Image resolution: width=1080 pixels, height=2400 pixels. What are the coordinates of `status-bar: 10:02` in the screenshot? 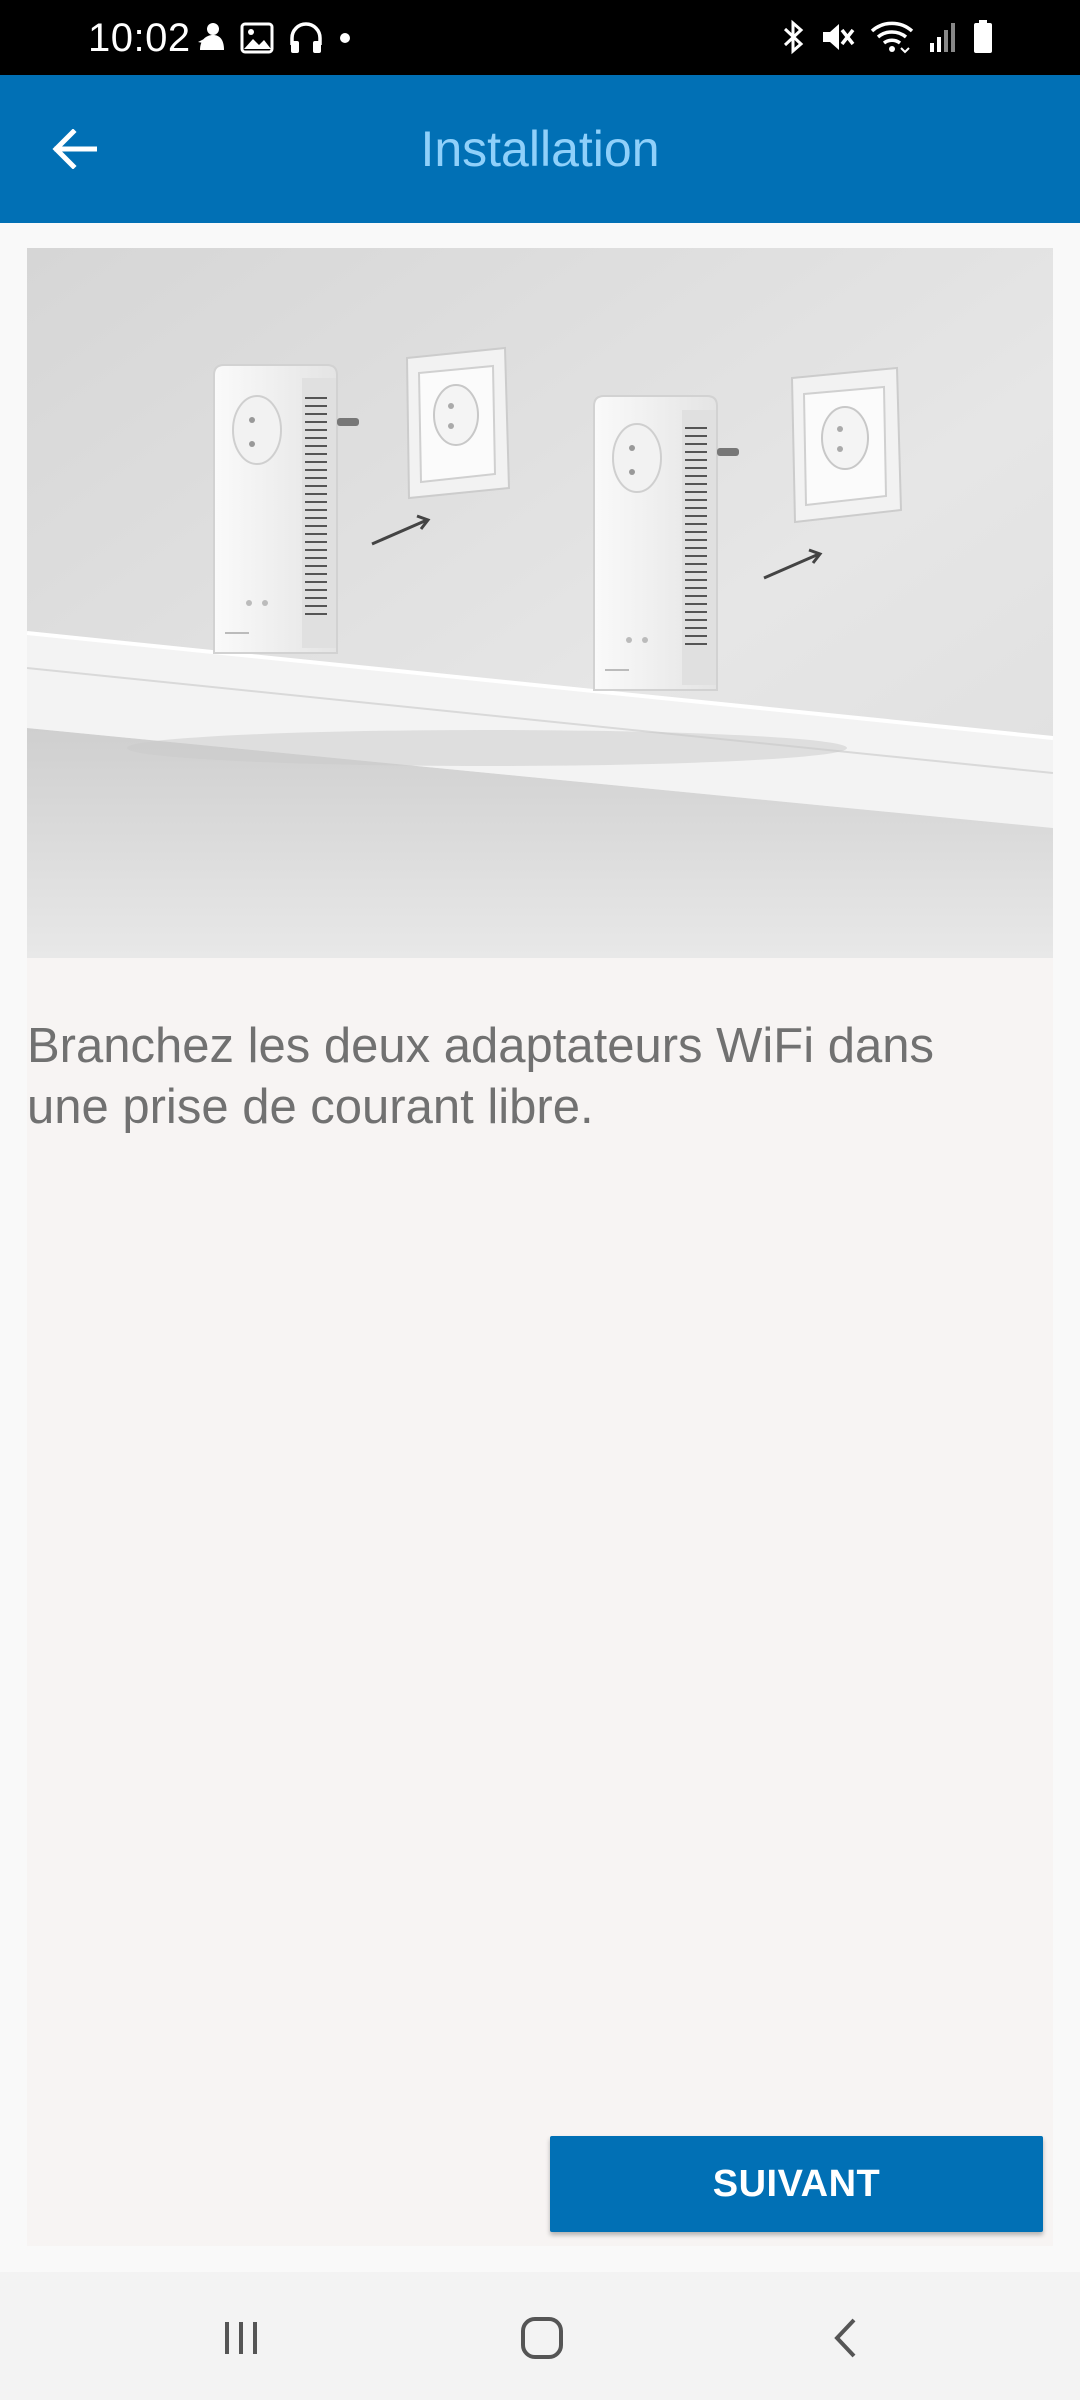 It's located at (540, 37).